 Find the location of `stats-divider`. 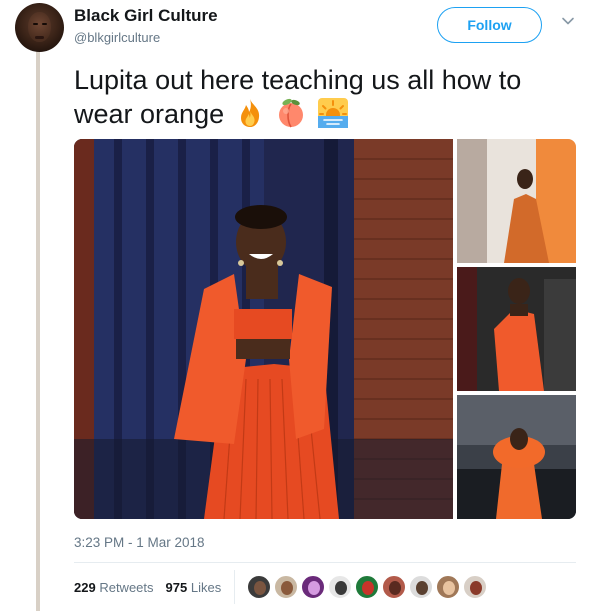

stats-divider is located at coordinates (234, 587).